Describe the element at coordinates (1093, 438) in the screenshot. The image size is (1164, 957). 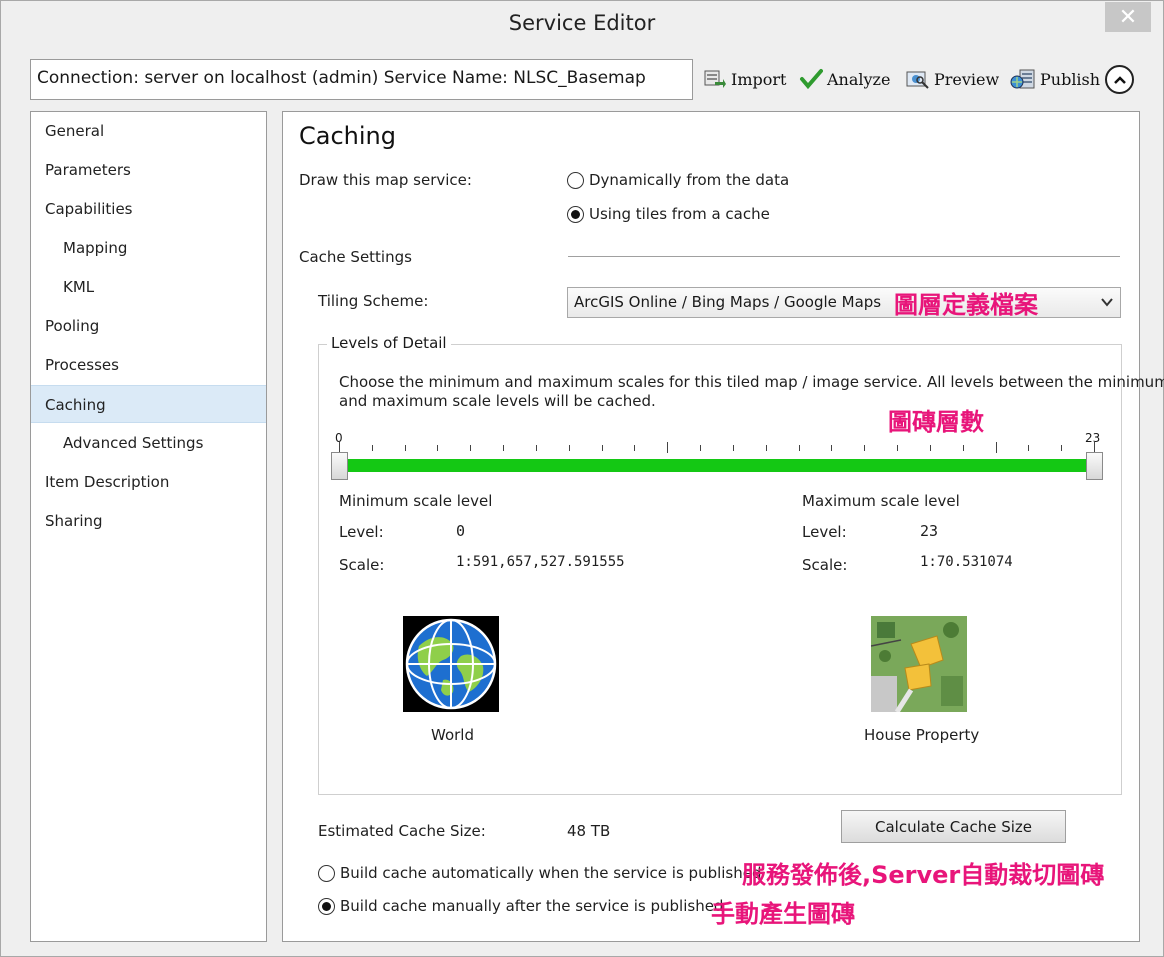
I see `tick-label-max: 23` at that location.